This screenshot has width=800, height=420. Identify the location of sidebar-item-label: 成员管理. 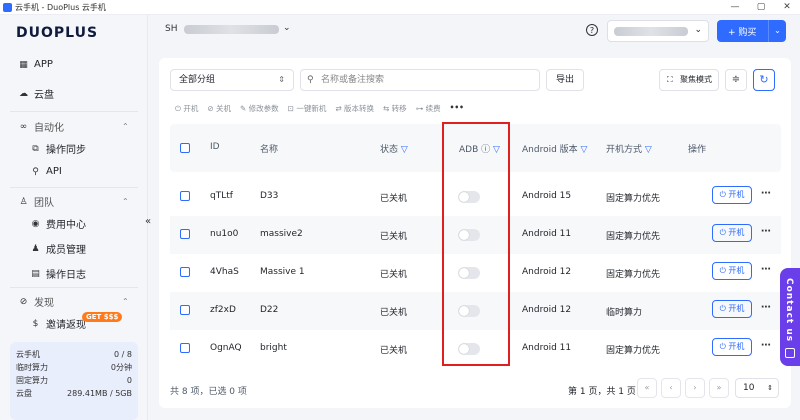
(66, 250).